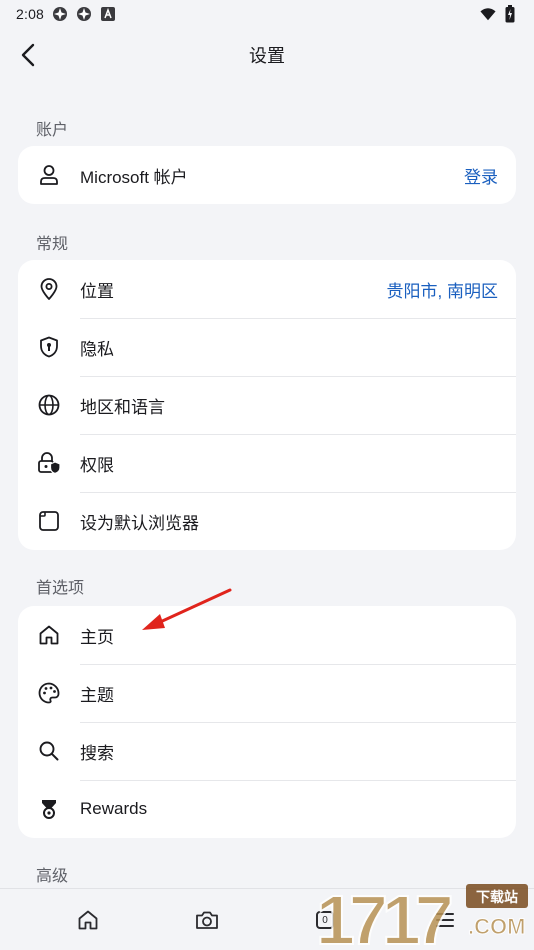 This screenshot has height=950, width=534. I want to click on globe-icon, so click(49, 405).